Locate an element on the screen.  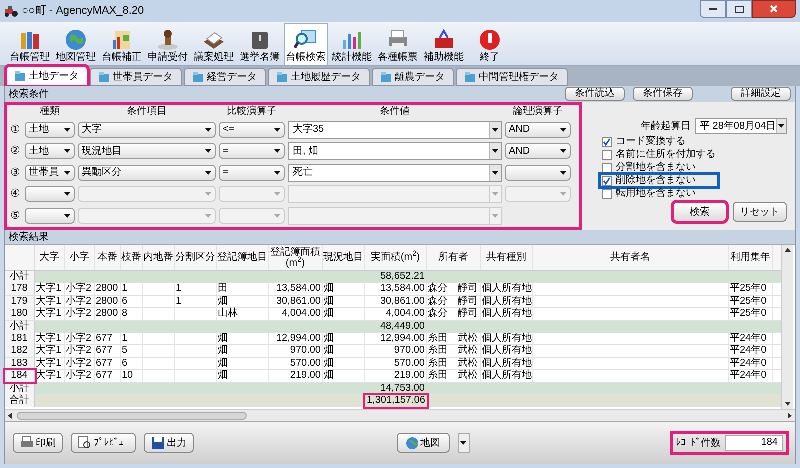
table-cell: 大字1 is located at coordinates (50, 289).